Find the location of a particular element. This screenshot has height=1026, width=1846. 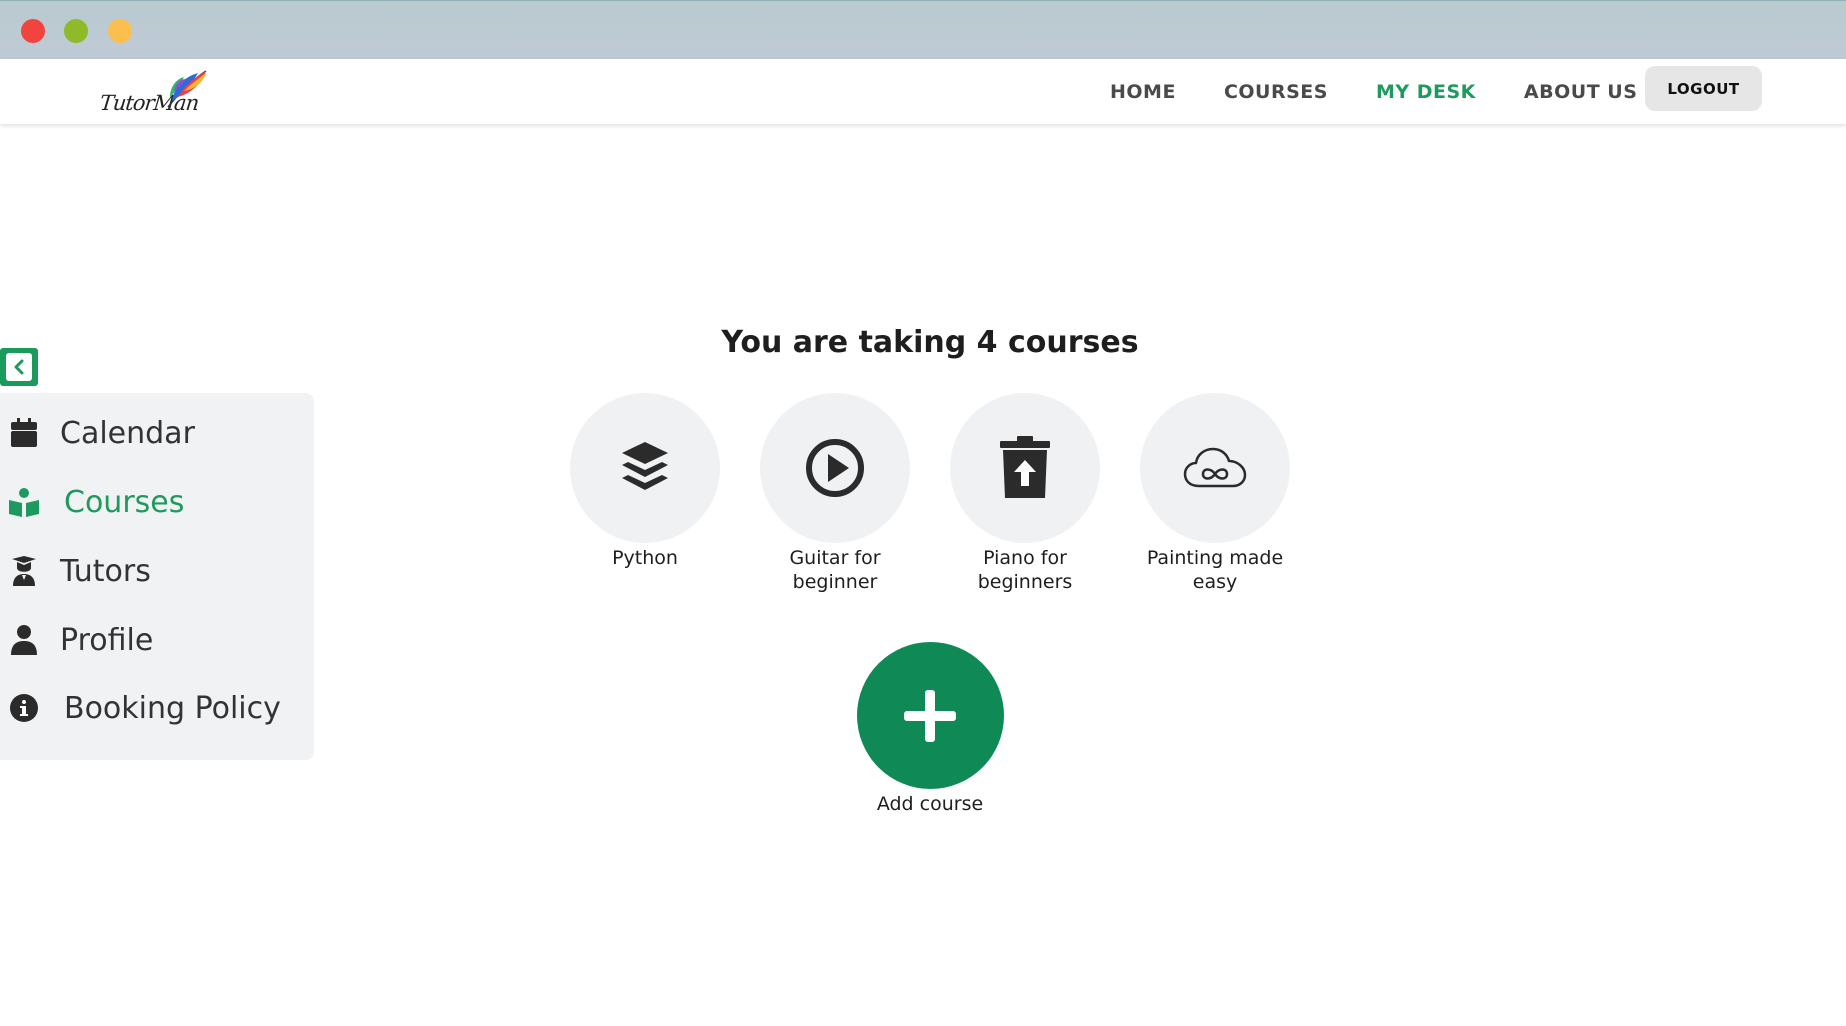

sidebar-item-label: Courses is located at coordinates (124, 502).